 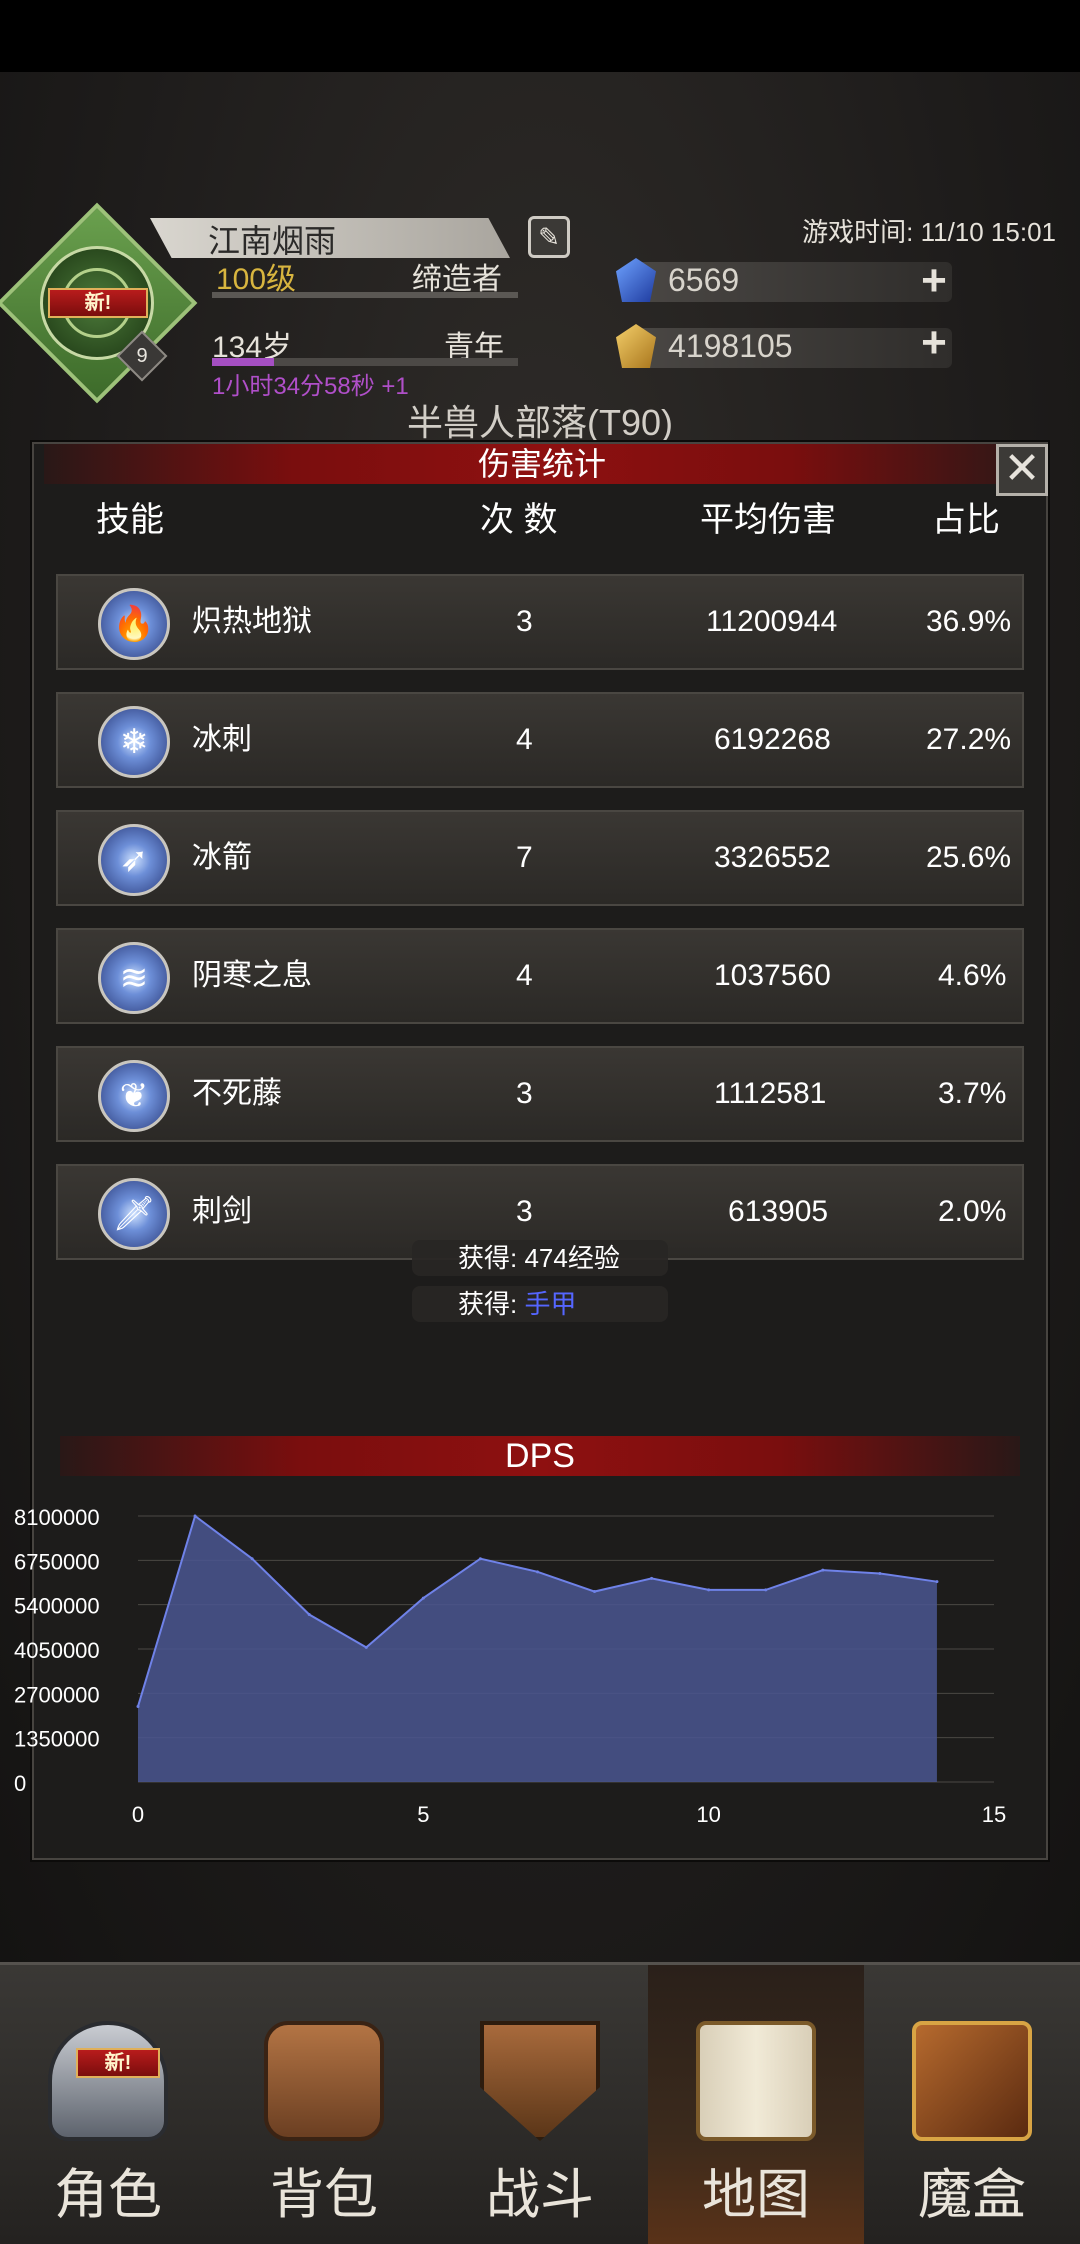 I want to click on helmet-icon, so click(x=108, y=2081).